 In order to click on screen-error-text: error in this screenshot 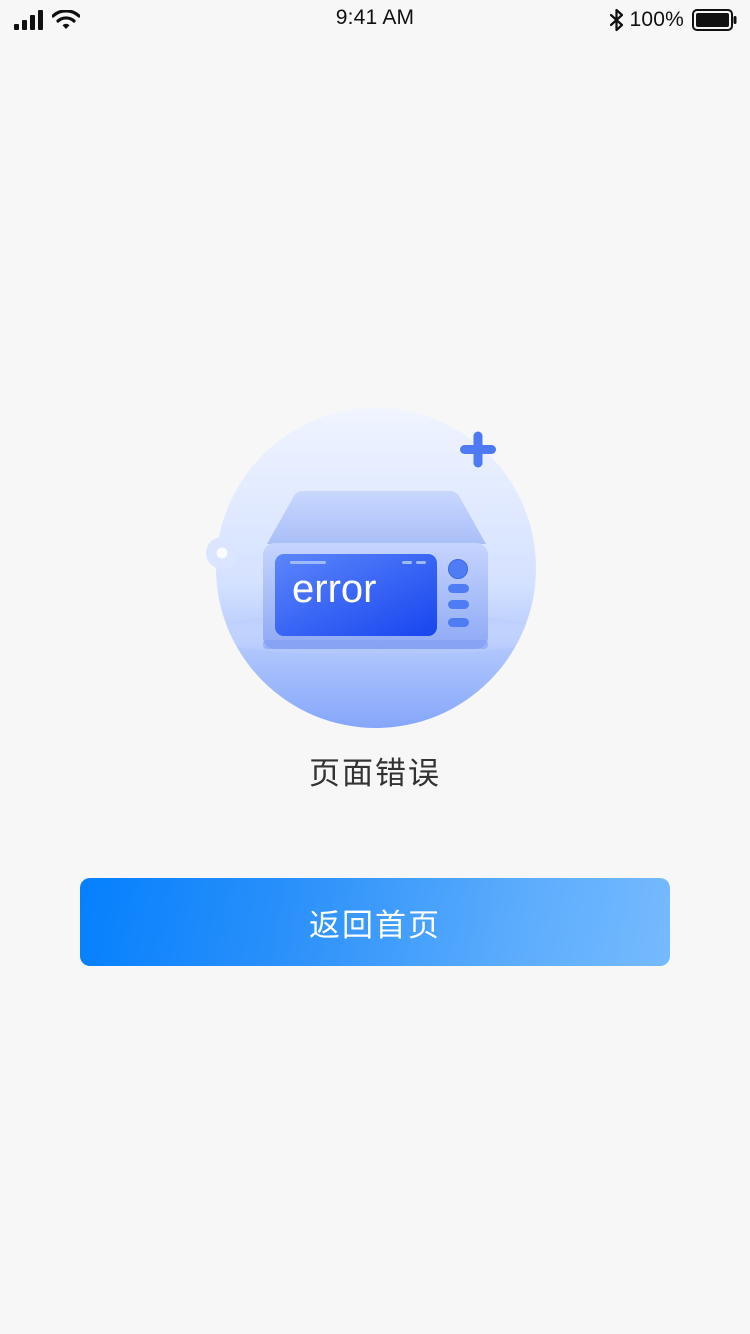, I will do `click(334, 589)`.